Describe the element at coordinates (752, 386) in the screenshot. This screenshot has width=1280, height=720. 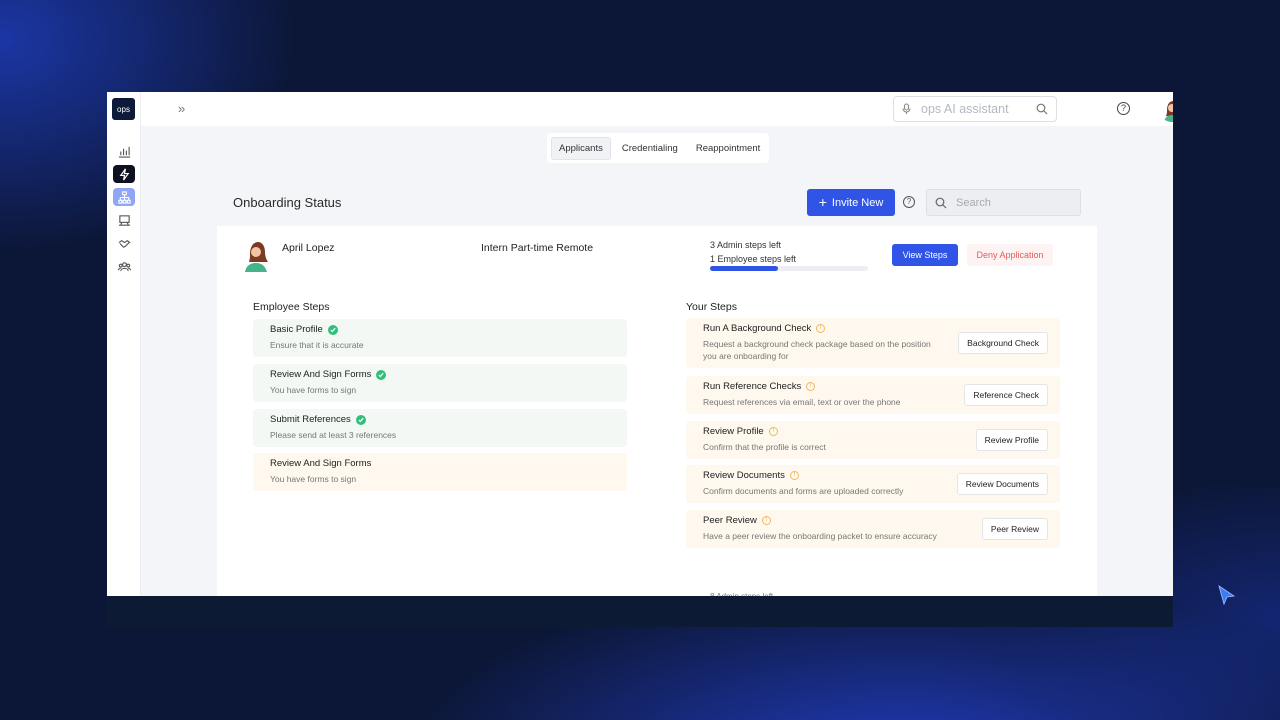
I see `step-title: Run Reference Checks` at that location.